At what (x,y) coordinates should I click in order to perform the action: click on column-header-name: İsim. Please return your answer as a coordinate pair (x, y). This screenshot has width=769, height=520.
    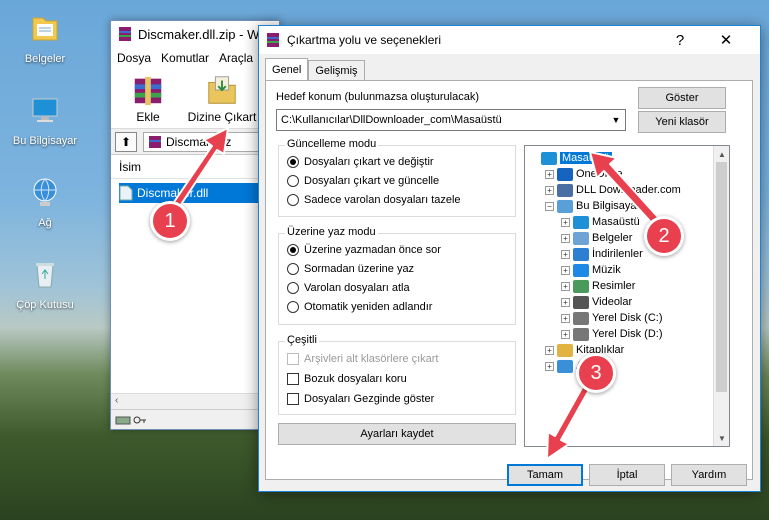
    Looking at the image, I should click on (195, 167).